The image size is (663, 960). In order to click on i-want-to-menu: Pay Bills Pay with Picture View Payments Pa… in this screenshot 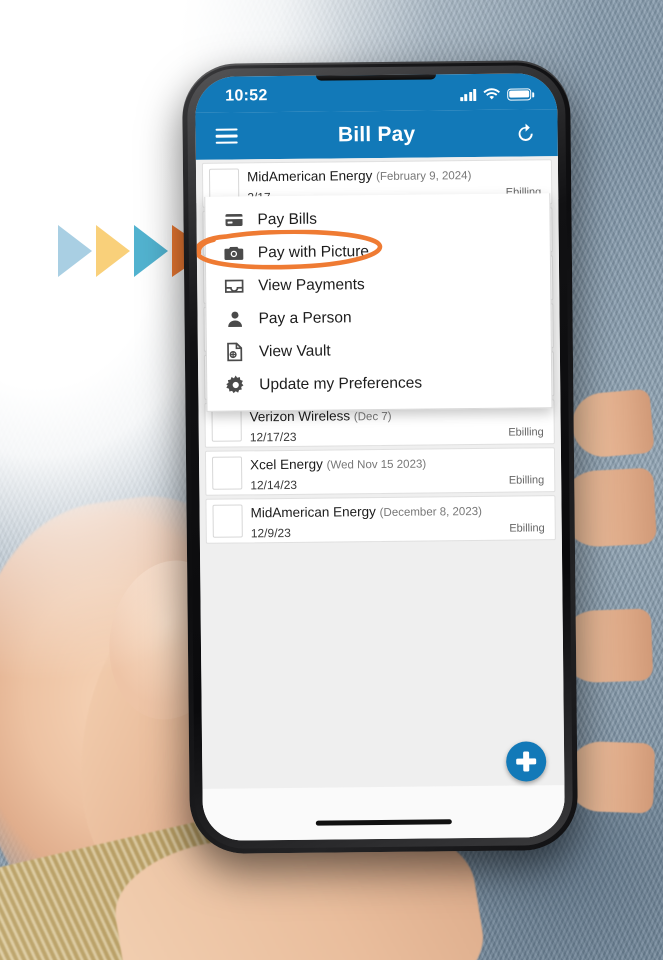, I will do `click(374, 302)`.